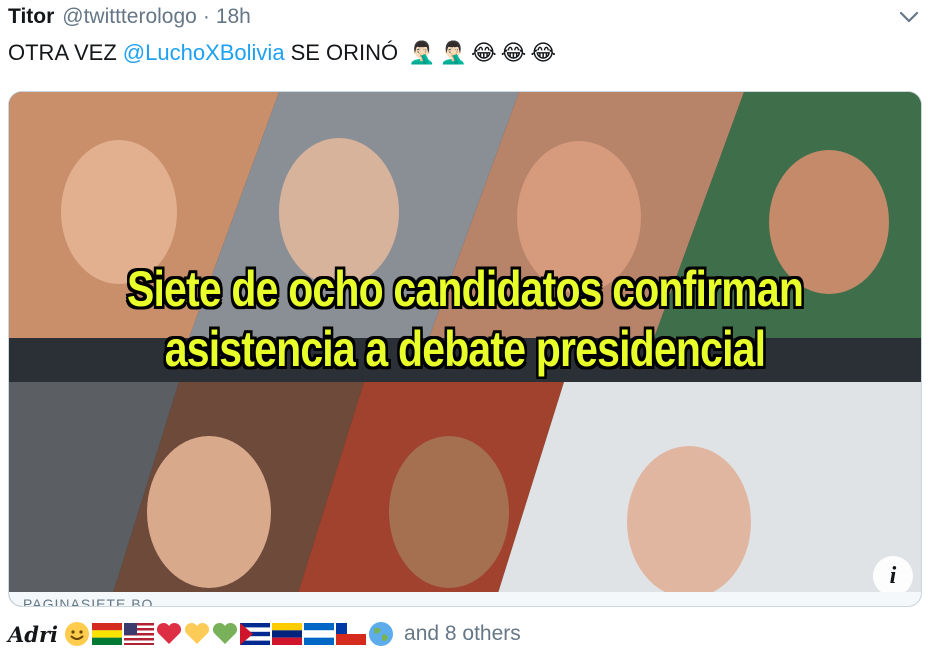 This screenshot has width=934, height=656. What do you see at coordinates (287, 634) in the screenshot?
I see `venezuela-flag-icon` at bounding box center [287, 634].